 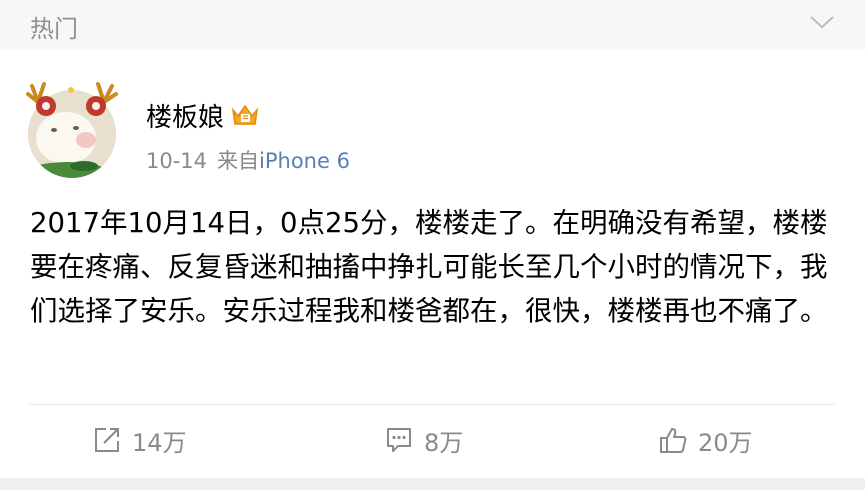 What do you see at coordinates (185, 115) in the screenshot?
I see `author-name: 楼板娘` at bounding box center [185, 115].